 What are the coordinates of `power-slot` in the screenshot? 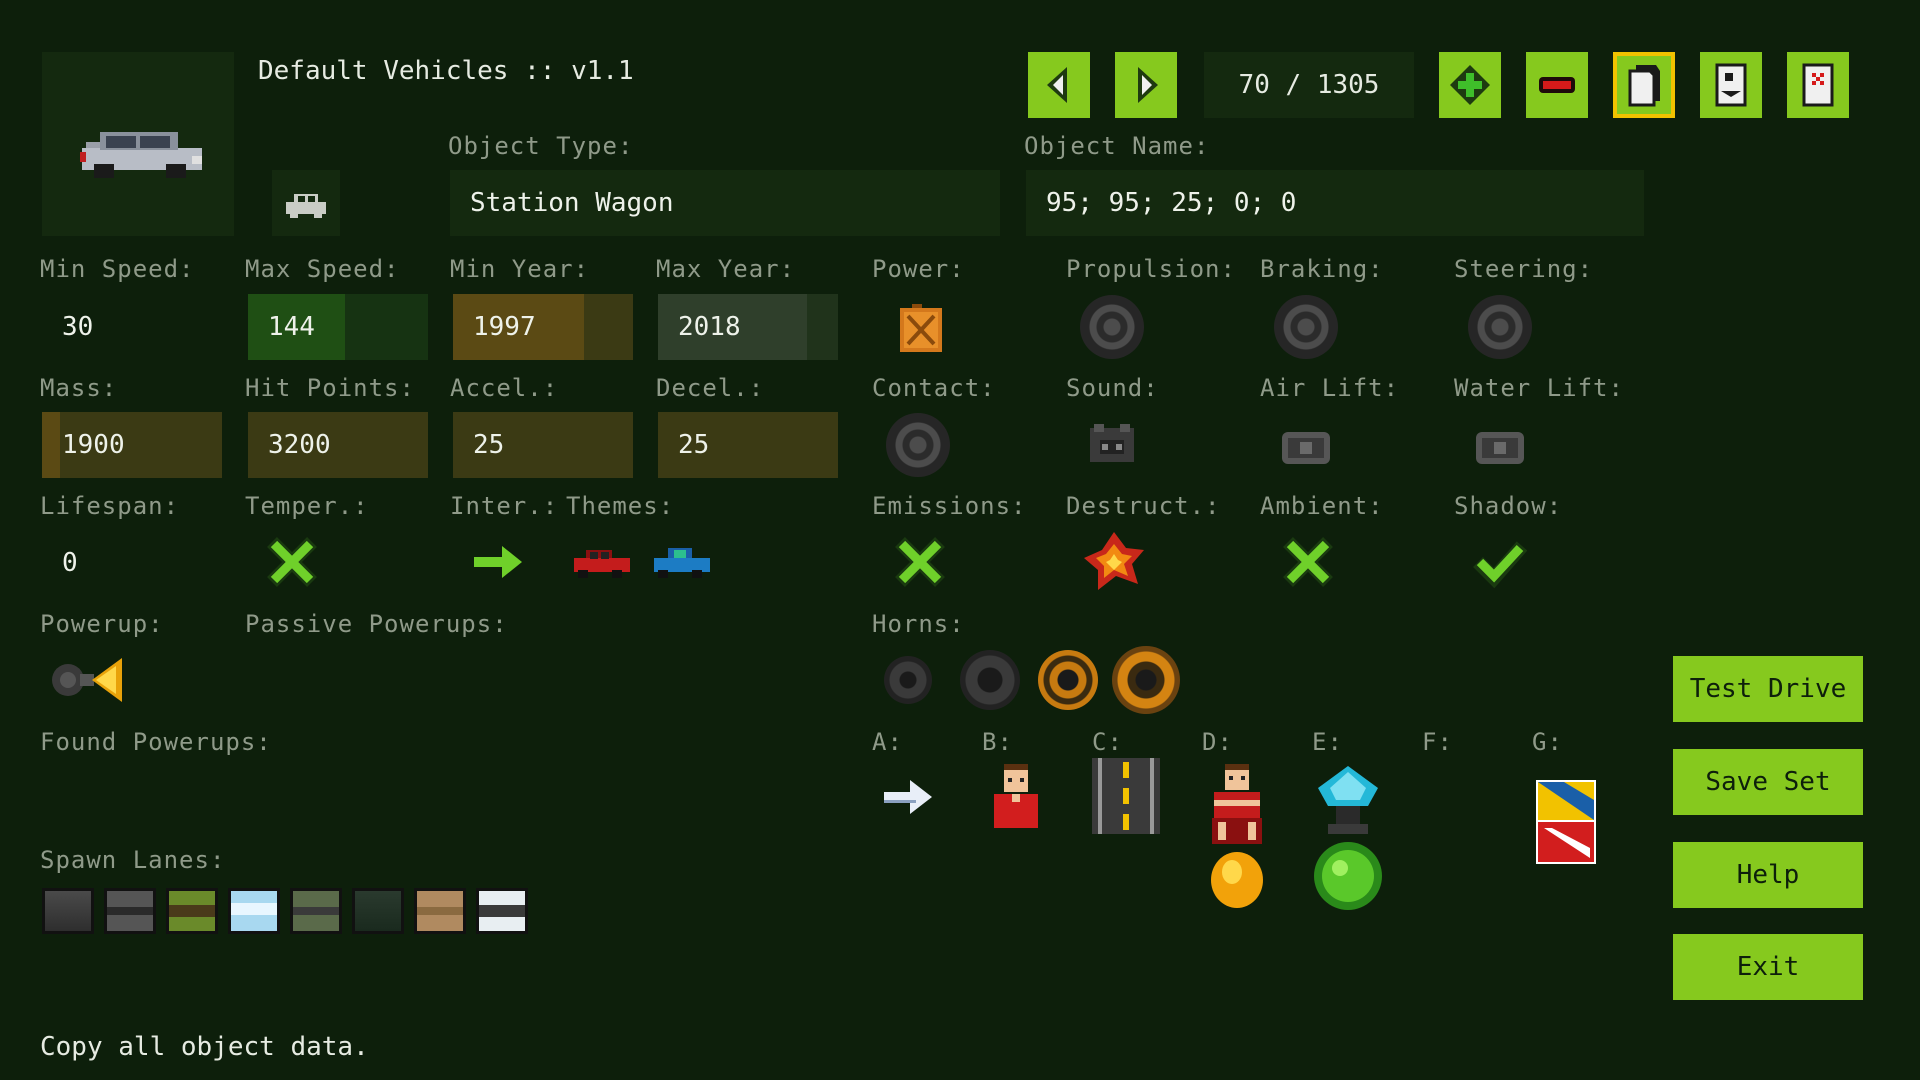 It's located at (922, 327).